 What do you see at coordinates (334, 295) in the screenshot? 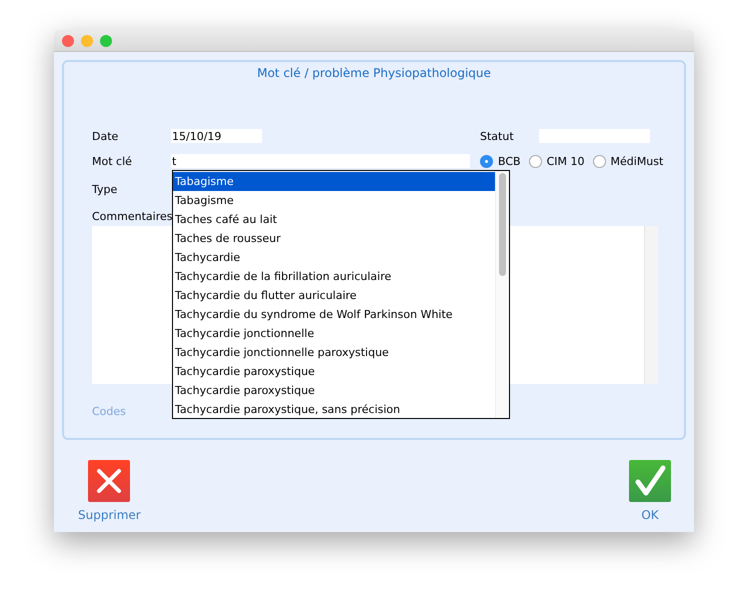
I see `suggestion-item: Tachycardie du flutter auriculaire` at bounding box center [334, 295].